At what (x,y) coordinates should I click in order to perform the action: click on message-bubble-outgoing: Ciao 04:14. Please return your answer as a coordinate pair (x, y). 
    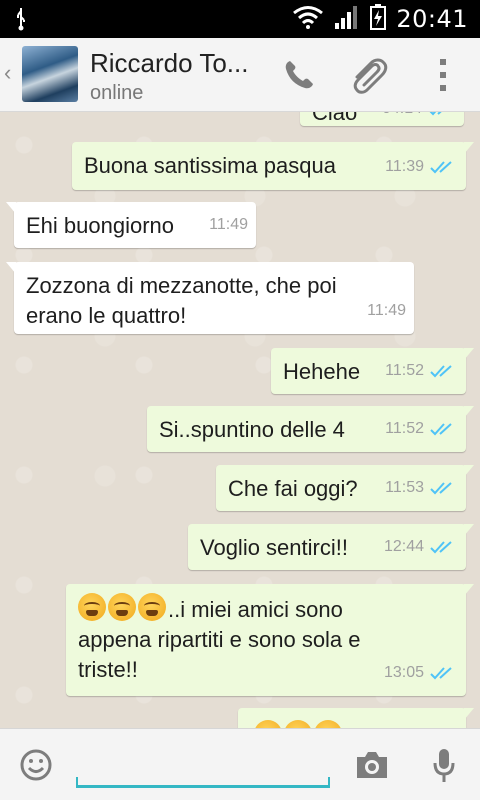
    Looking at the image, I should click on (382, 119).